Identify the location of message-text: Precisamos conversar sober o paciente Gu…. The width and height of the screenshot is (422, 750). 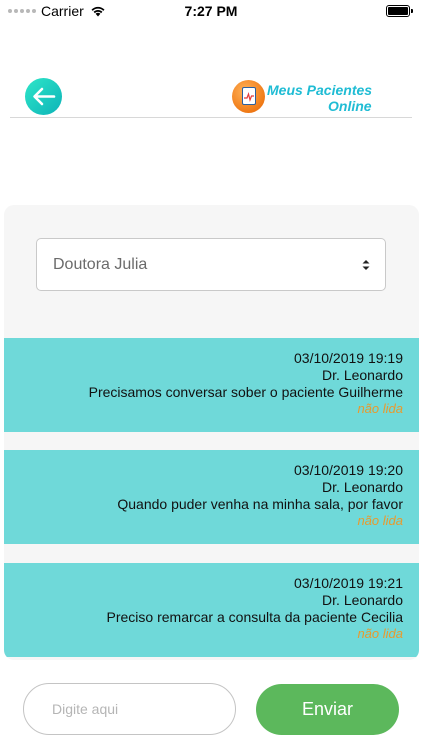
(245, 392).